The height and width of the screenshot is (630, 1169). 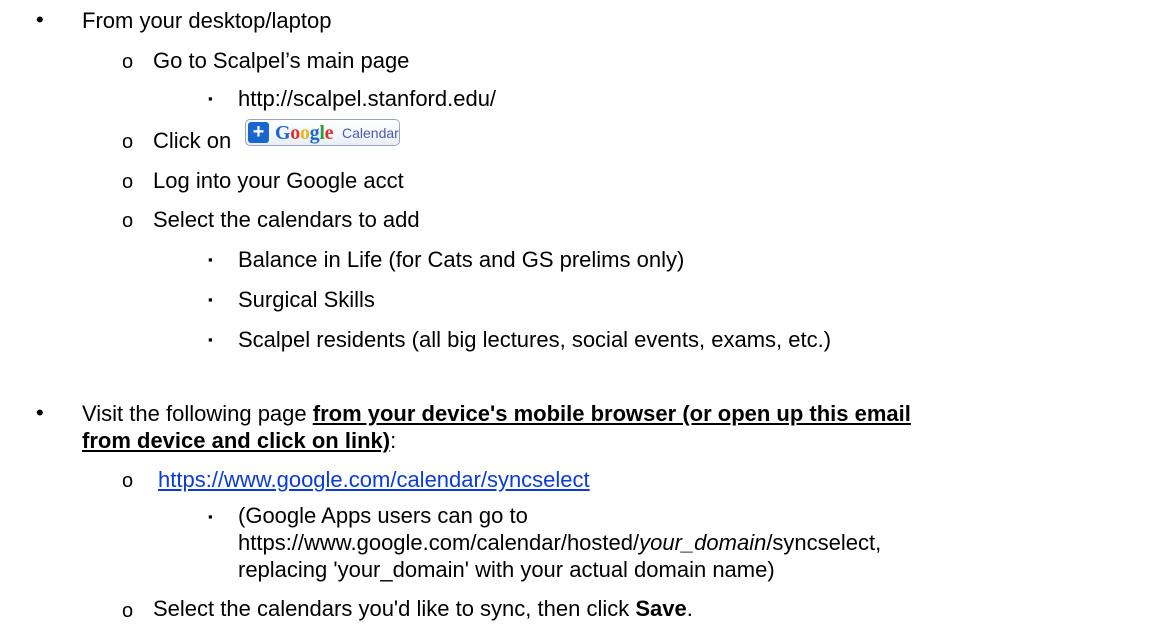 What do you see at coordinates (393, 440) in the screenshot?
I see `mobile-suffix: :` at bounding box center [393, 440].